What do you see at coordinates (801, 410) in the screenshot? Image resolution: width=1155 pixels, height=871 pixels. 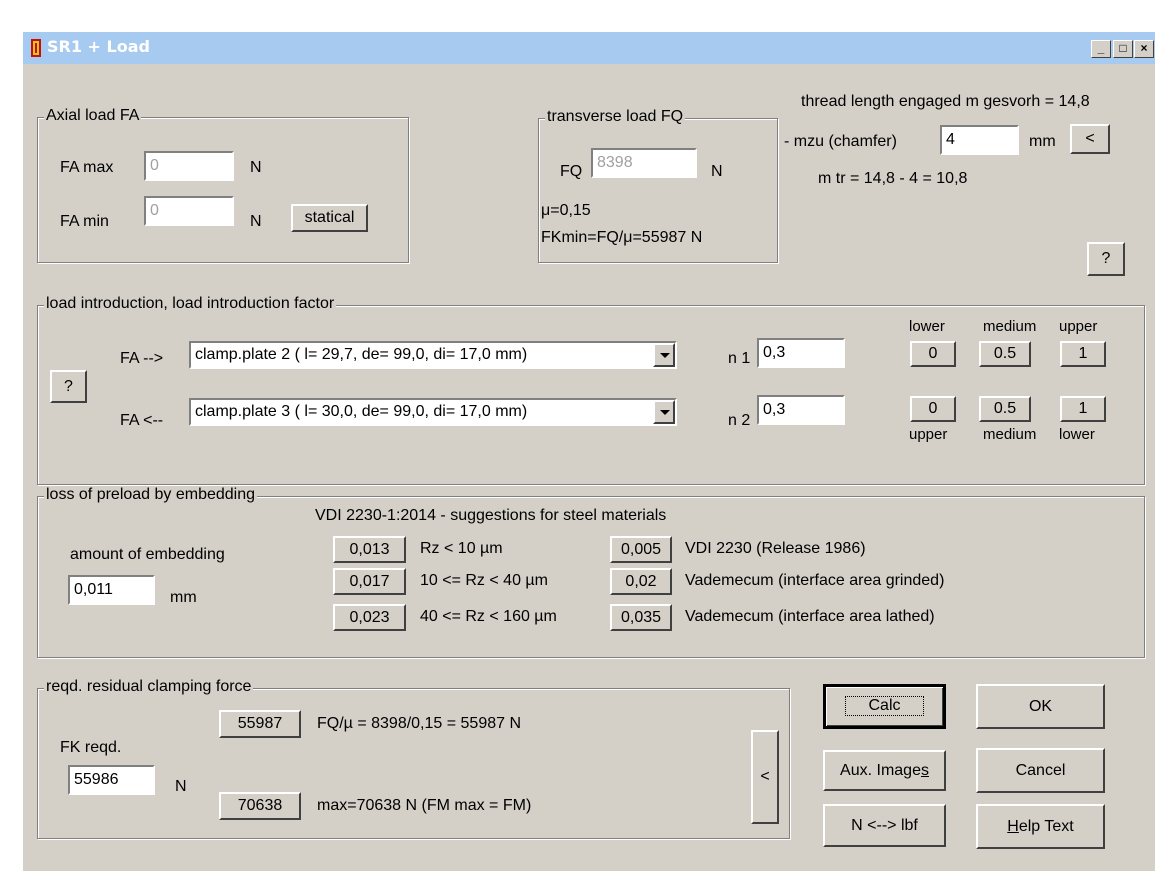 I see `n2-input: 0,3` at bounding box center [801, 410].